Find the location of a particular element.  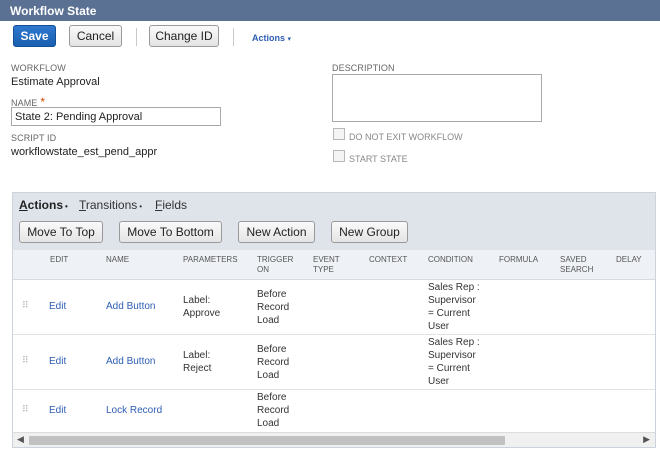

start-state-checkbox is located at coordinates (339, 156).